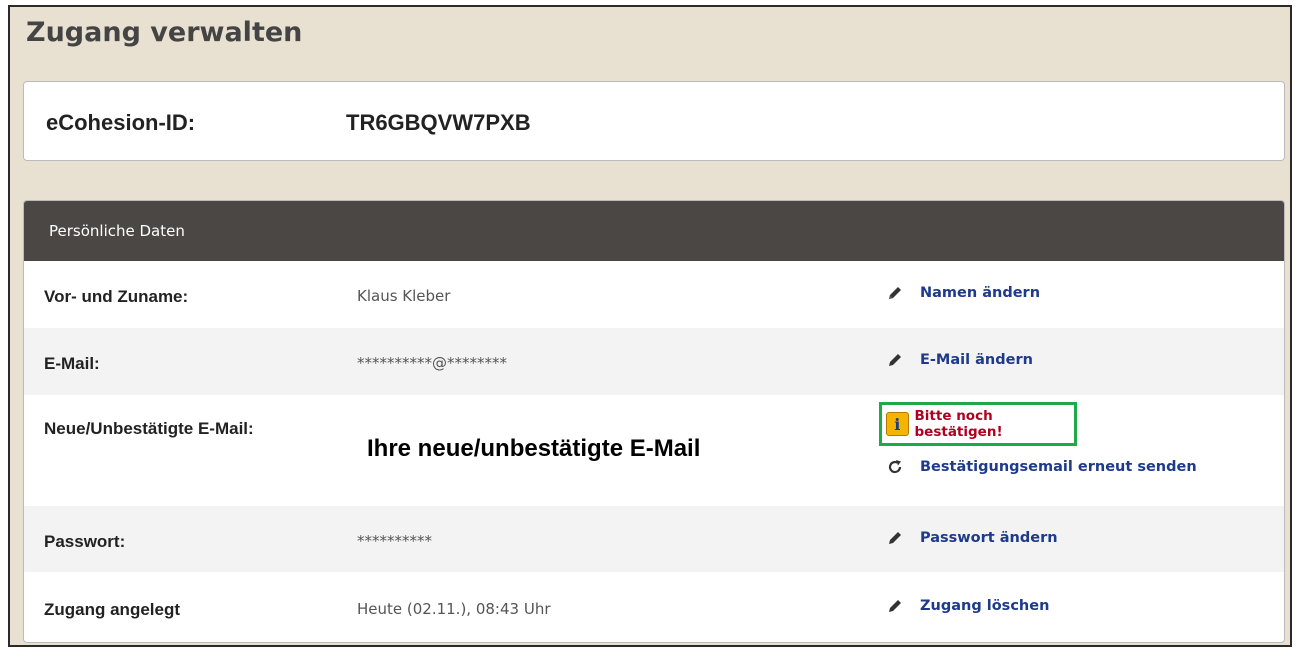 The height and width of the screenshot is (651, 1296). I want to click on new-email-value: Ihre neue/unbestätigte E-Mail, so click(534, 448).